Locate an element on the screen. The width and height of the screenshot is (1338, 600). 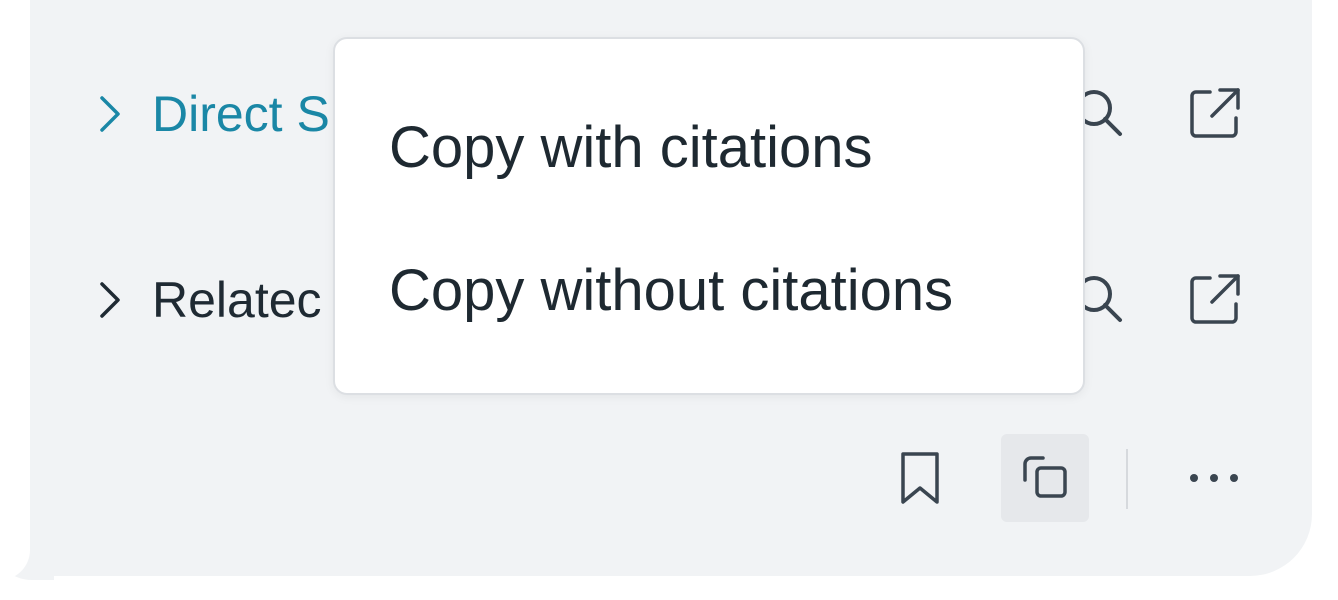
bookmark-icon is located at coordinates (920, 478).